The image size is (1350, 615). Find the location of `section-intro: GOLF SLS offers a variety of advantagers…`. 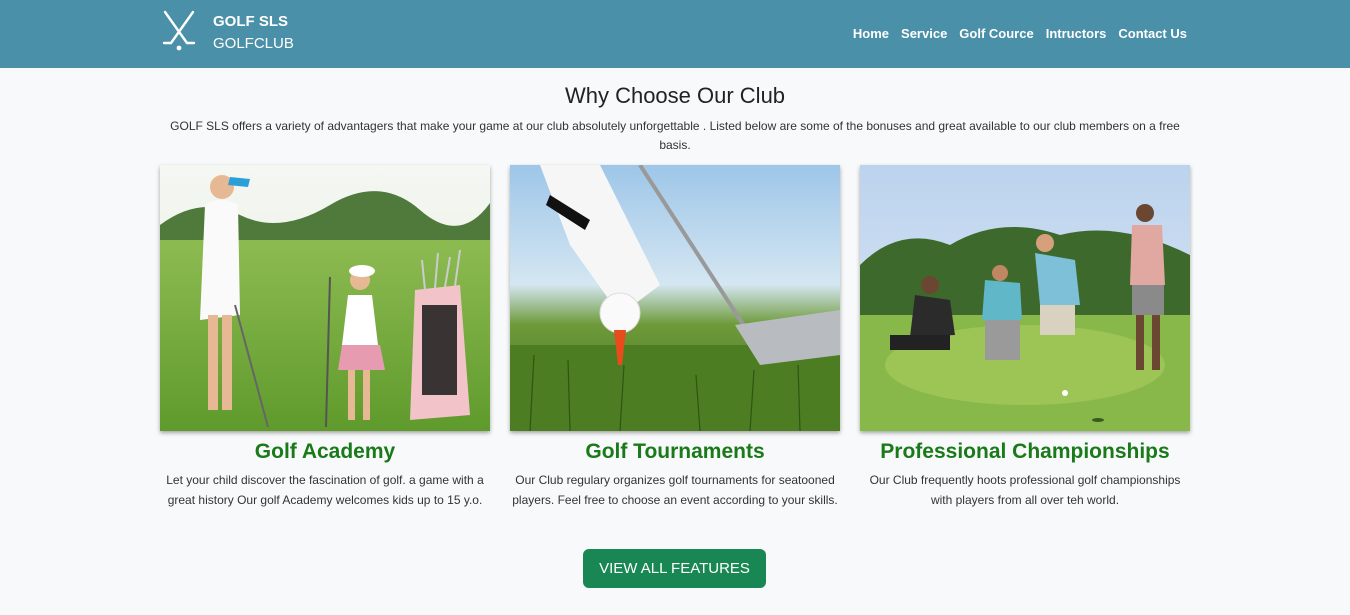

section-intro: GOLF SLS offers a variety of advantagers… is located at coordinates (675, 135).